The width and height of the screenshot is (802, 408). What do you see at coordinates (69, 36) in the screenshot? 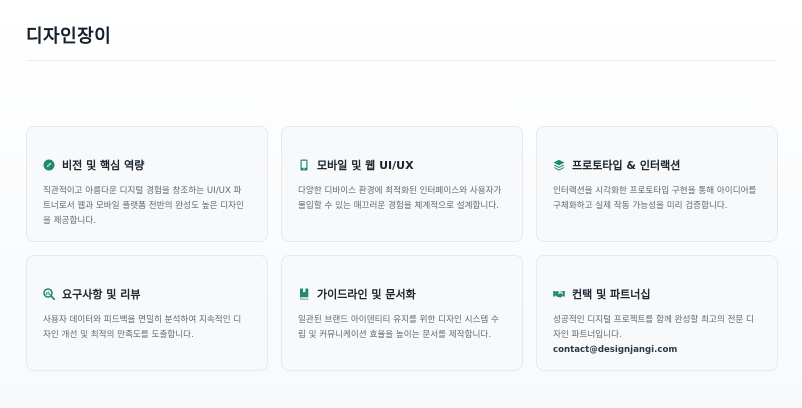
I see `brand-title: 디자인장이` at bounding box center [69, 36].